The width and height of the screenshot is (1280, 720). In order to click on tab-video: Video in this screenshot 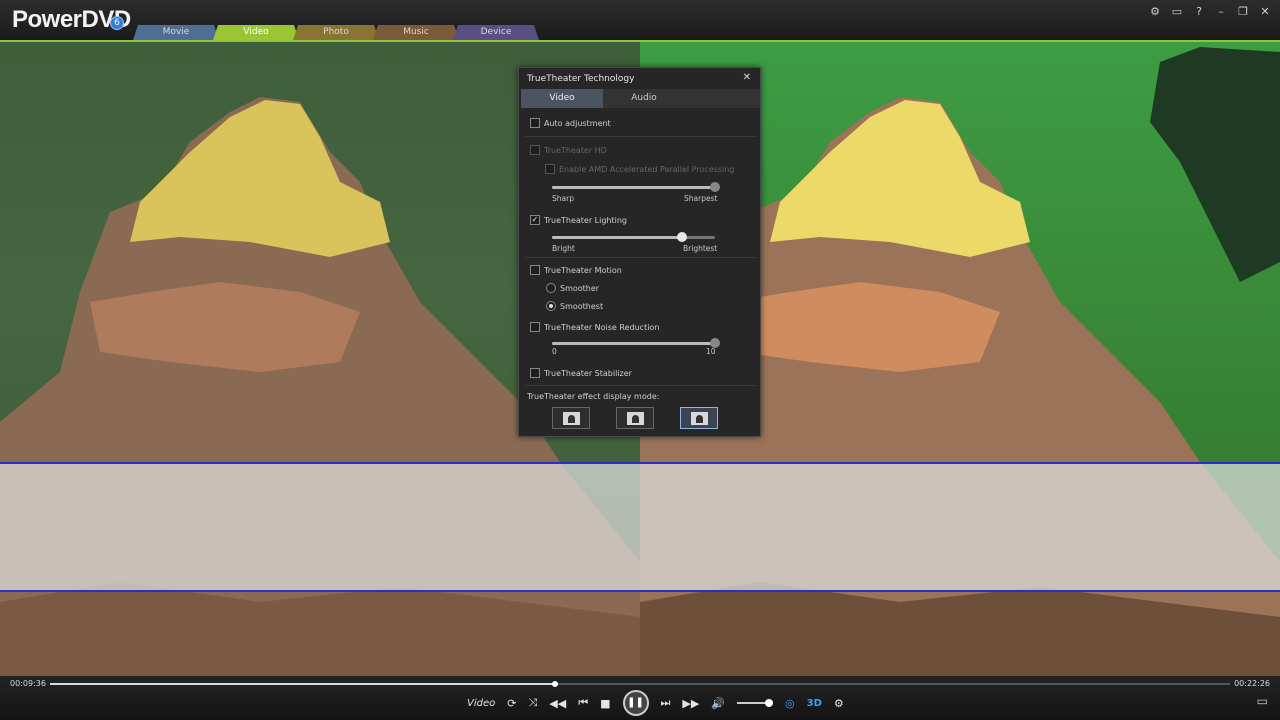, I will do `click(256, 32)`.